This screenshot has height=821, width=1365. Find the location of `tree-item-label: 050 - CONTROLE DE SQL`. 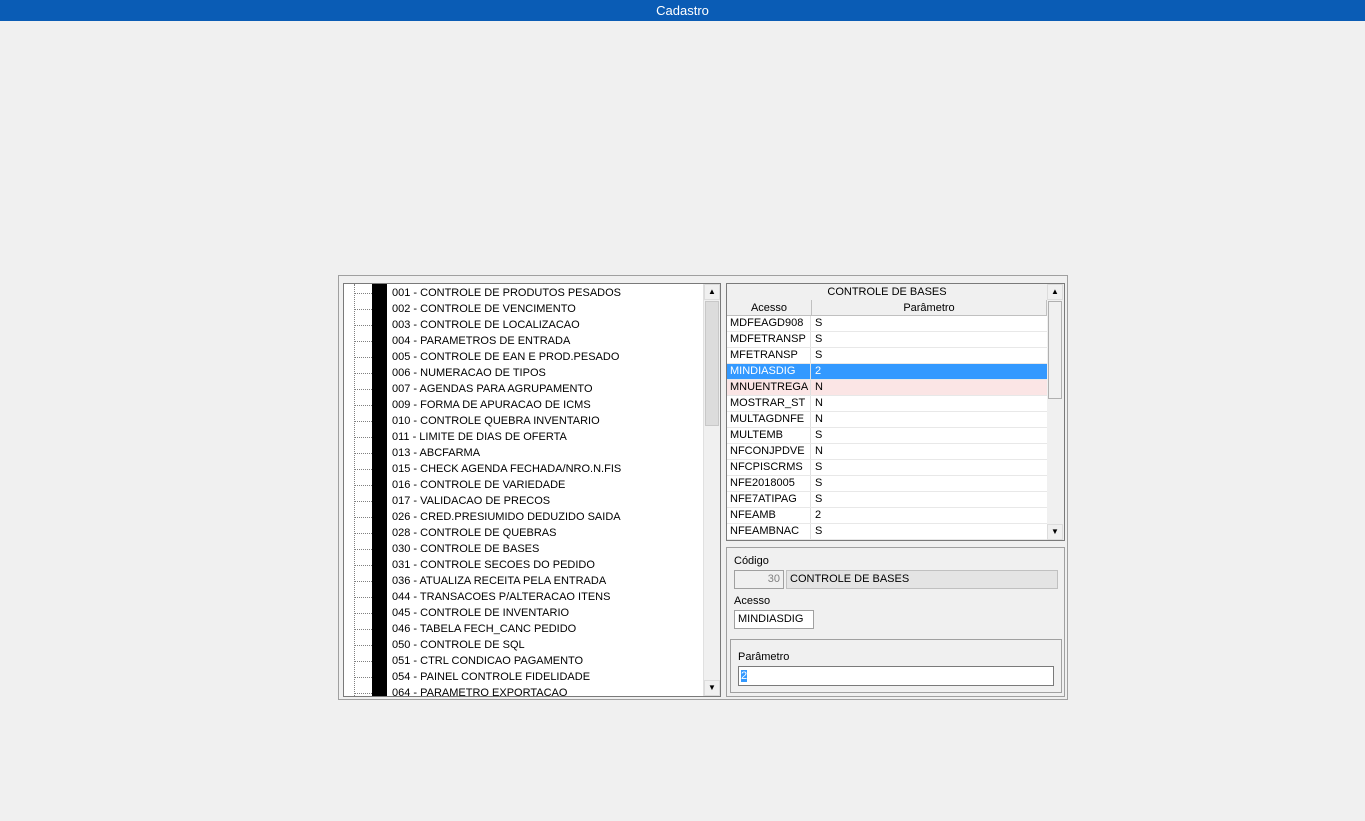

tree-item-label: 050 - CONTROLE DE SQL is located at coordinates (458, 645).